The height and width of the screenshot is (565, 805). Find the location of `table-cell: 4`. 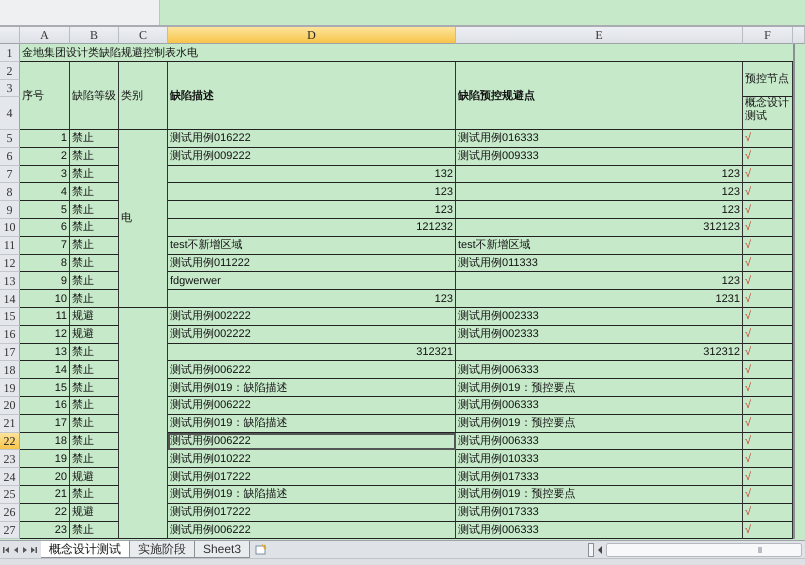

table-cell: 4 is located at coordinates (45, 192).